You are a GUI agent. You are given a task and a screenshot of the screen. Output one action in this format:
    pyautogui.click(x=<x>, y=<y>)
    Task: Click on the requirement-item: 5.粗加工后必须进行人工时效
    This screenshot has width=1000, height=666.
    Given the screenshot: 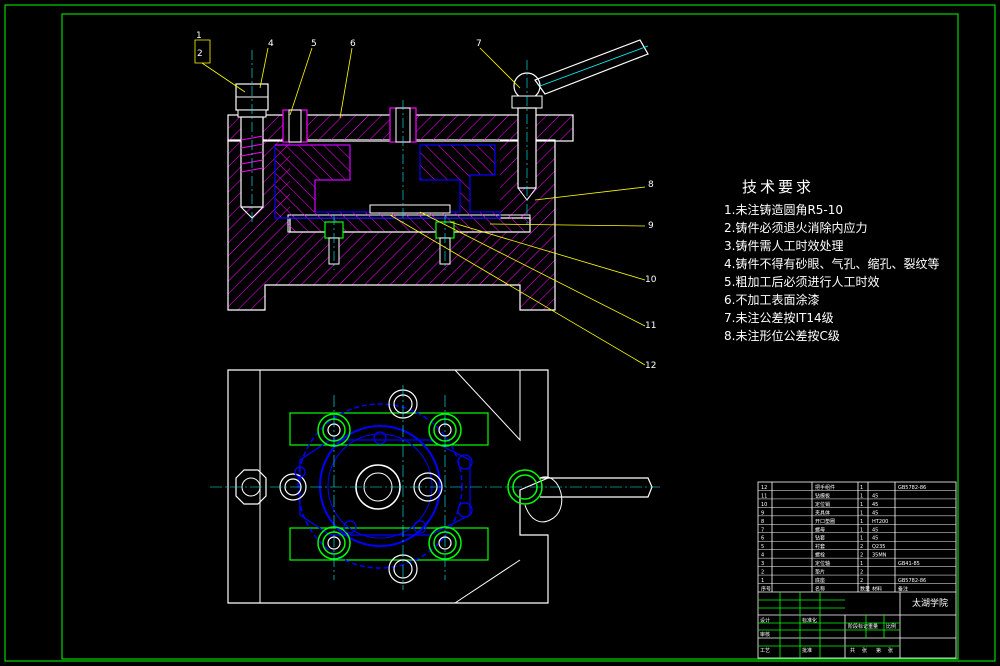 What is the action you would take?
    pyautogui.click(x=802, y=282)
    